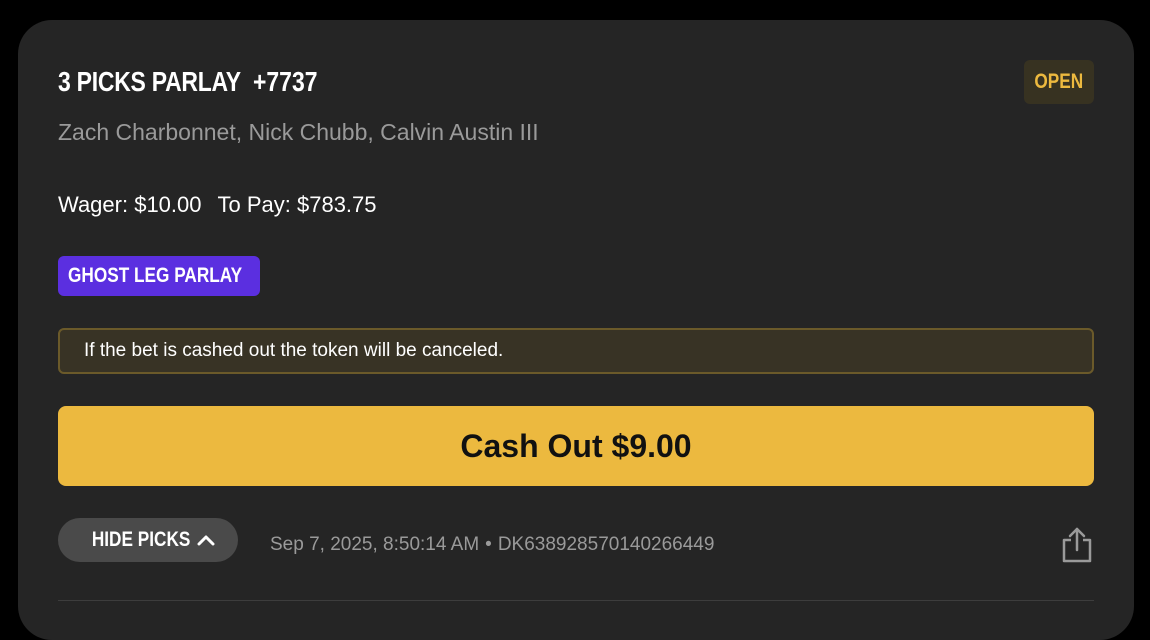  I want to click on bet-id: DK638928570140266449, so click(606, 544).